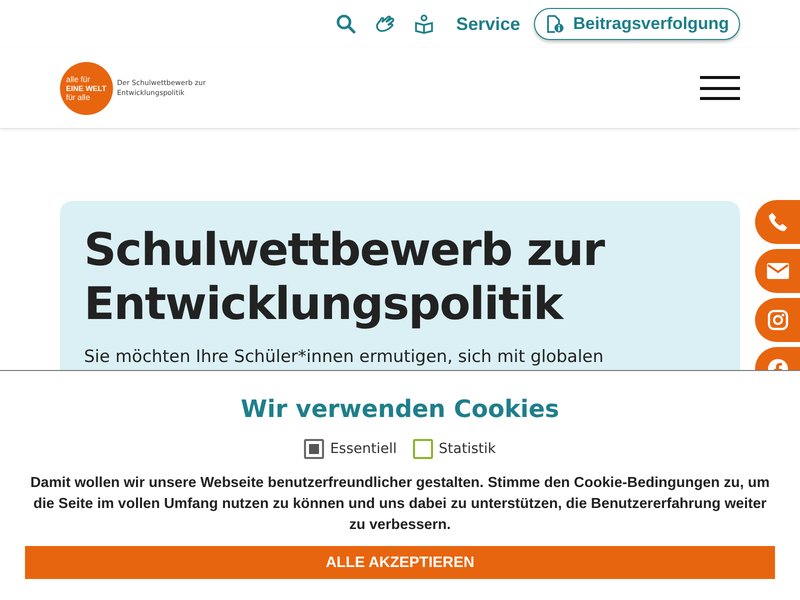 The width and height of the screenshot is (800, 600). I want to click on tracking-button: Beitragsverfolgung, so click(637, 24).